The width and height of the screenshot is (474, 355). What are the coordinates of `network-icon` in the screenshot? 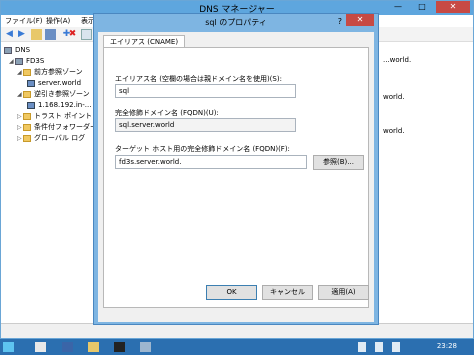 It's located at (379, 347).